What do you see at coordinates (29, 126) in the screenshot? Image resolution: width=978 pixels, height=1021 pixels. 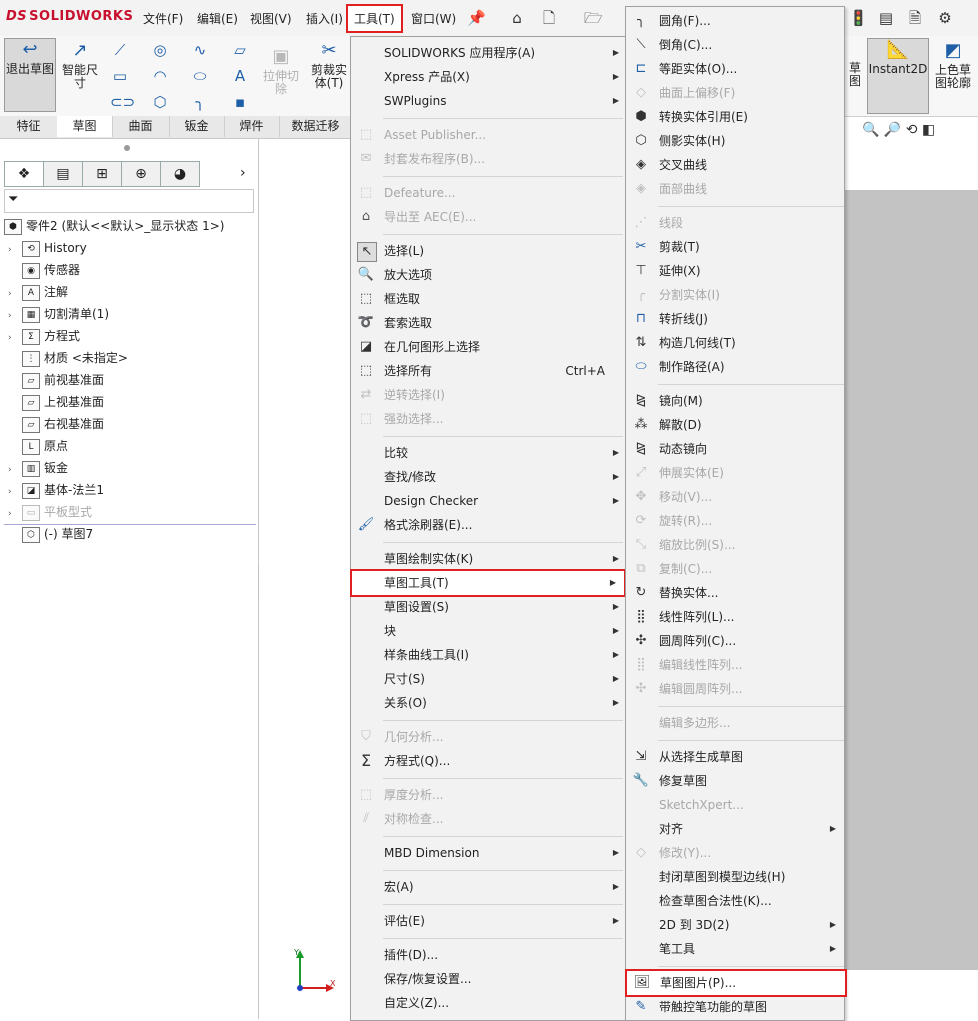 I see `tab-features: 特征` at bounding box center [29, 126].